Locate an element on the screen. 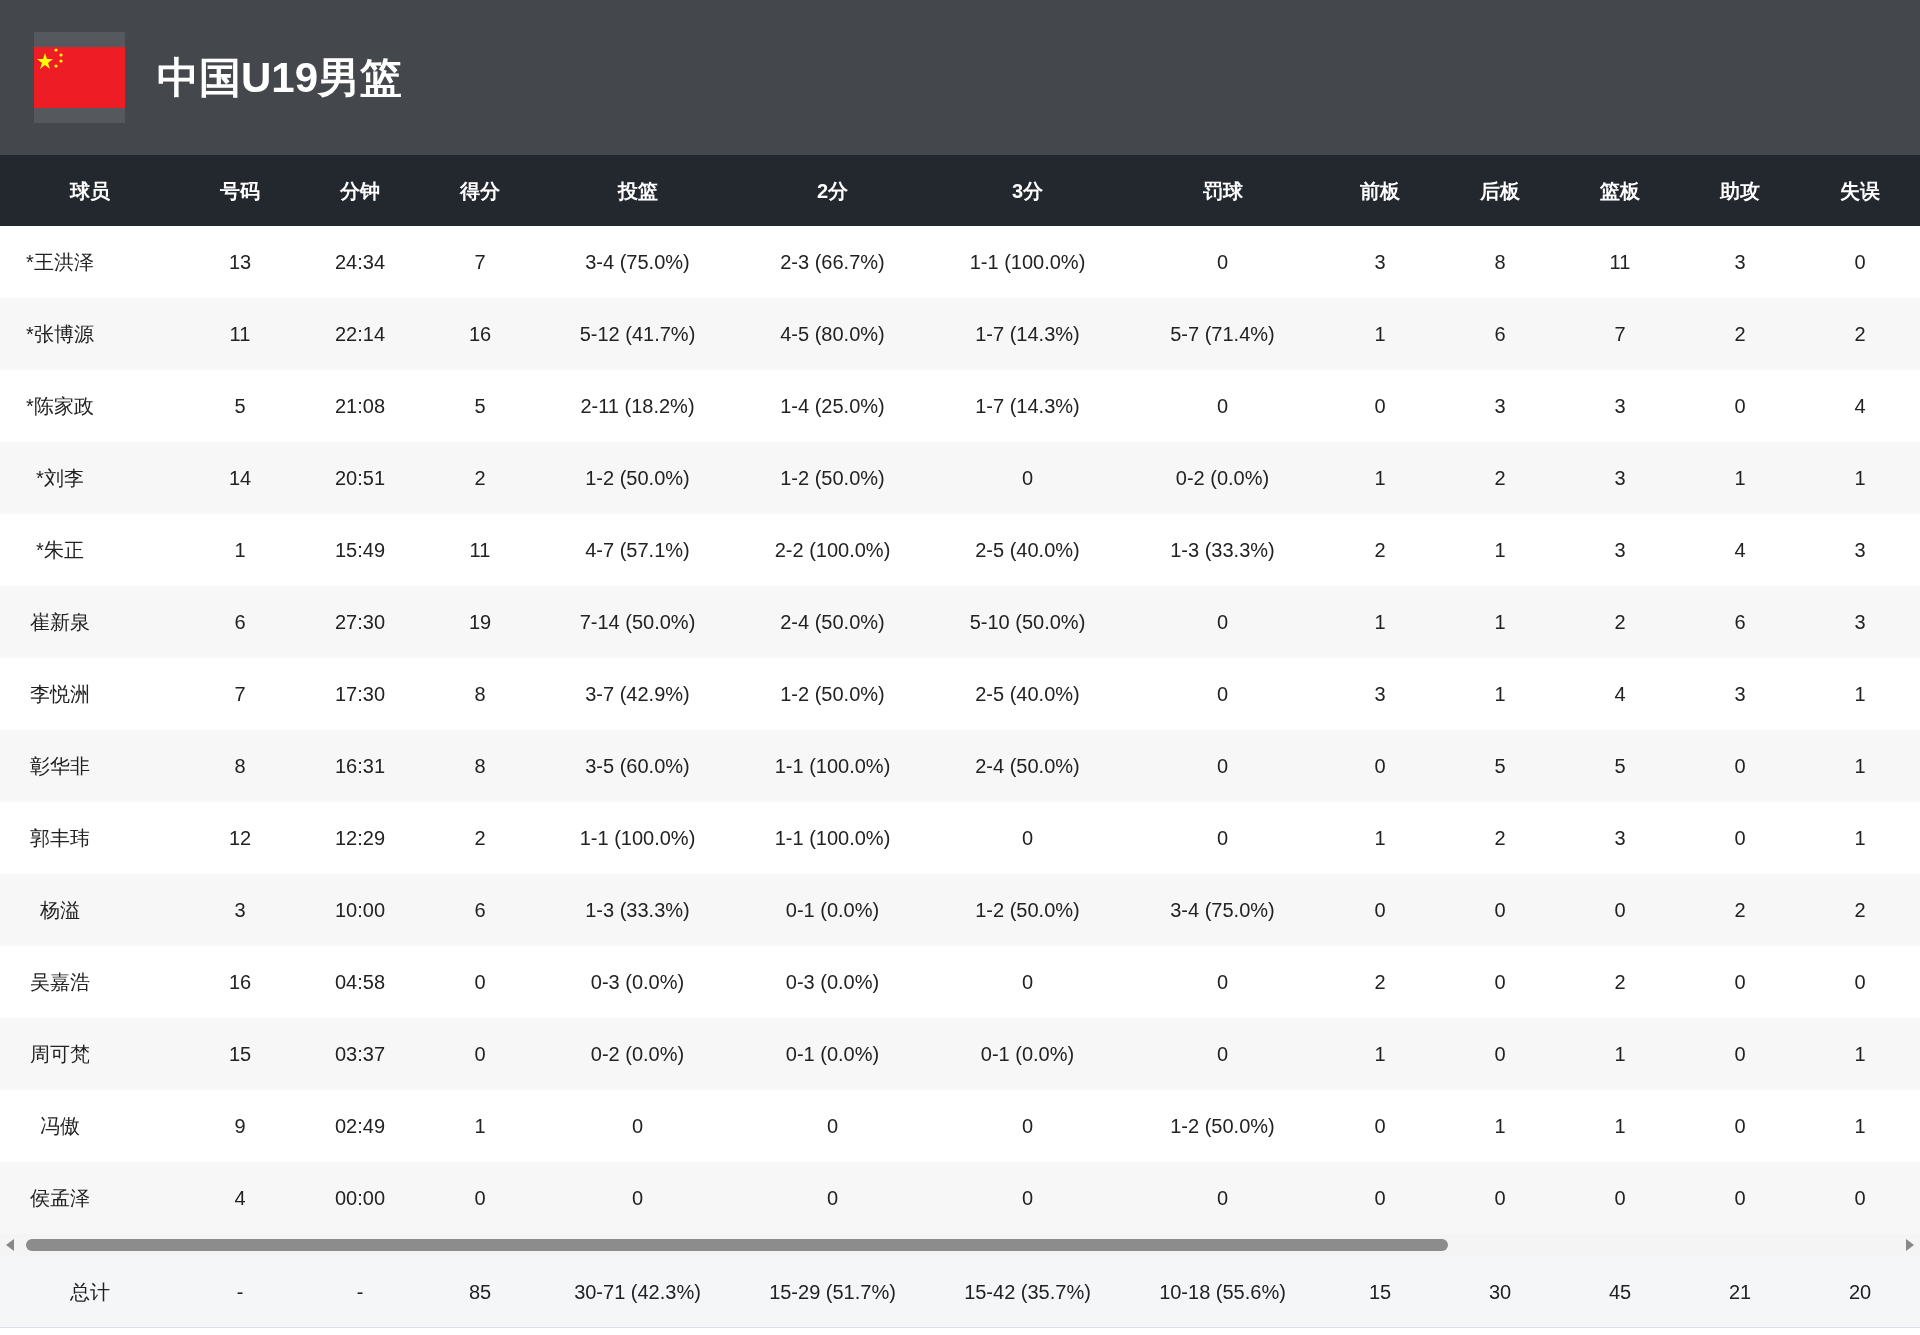 The height and width of the screenshot is (1335, 1920). table-cell-text: 27:30 is located at coordinates (360, 622).